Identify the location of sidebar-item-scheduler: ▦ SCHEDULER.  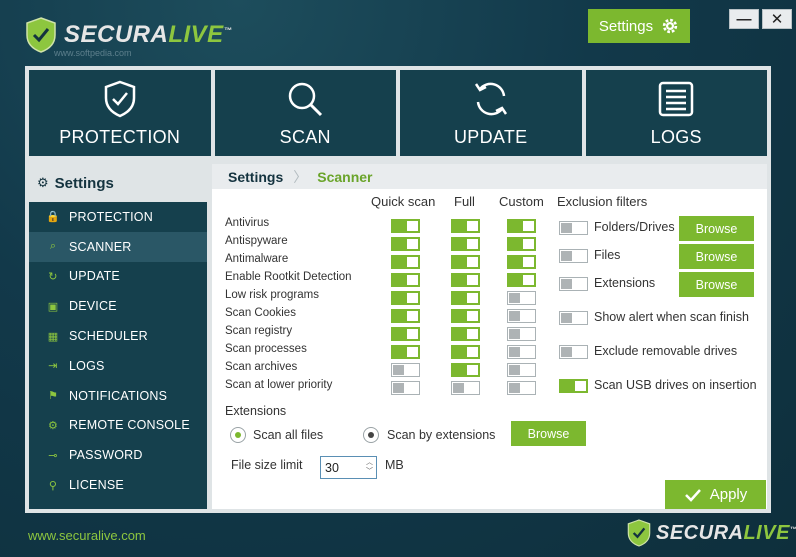
(118, 336).